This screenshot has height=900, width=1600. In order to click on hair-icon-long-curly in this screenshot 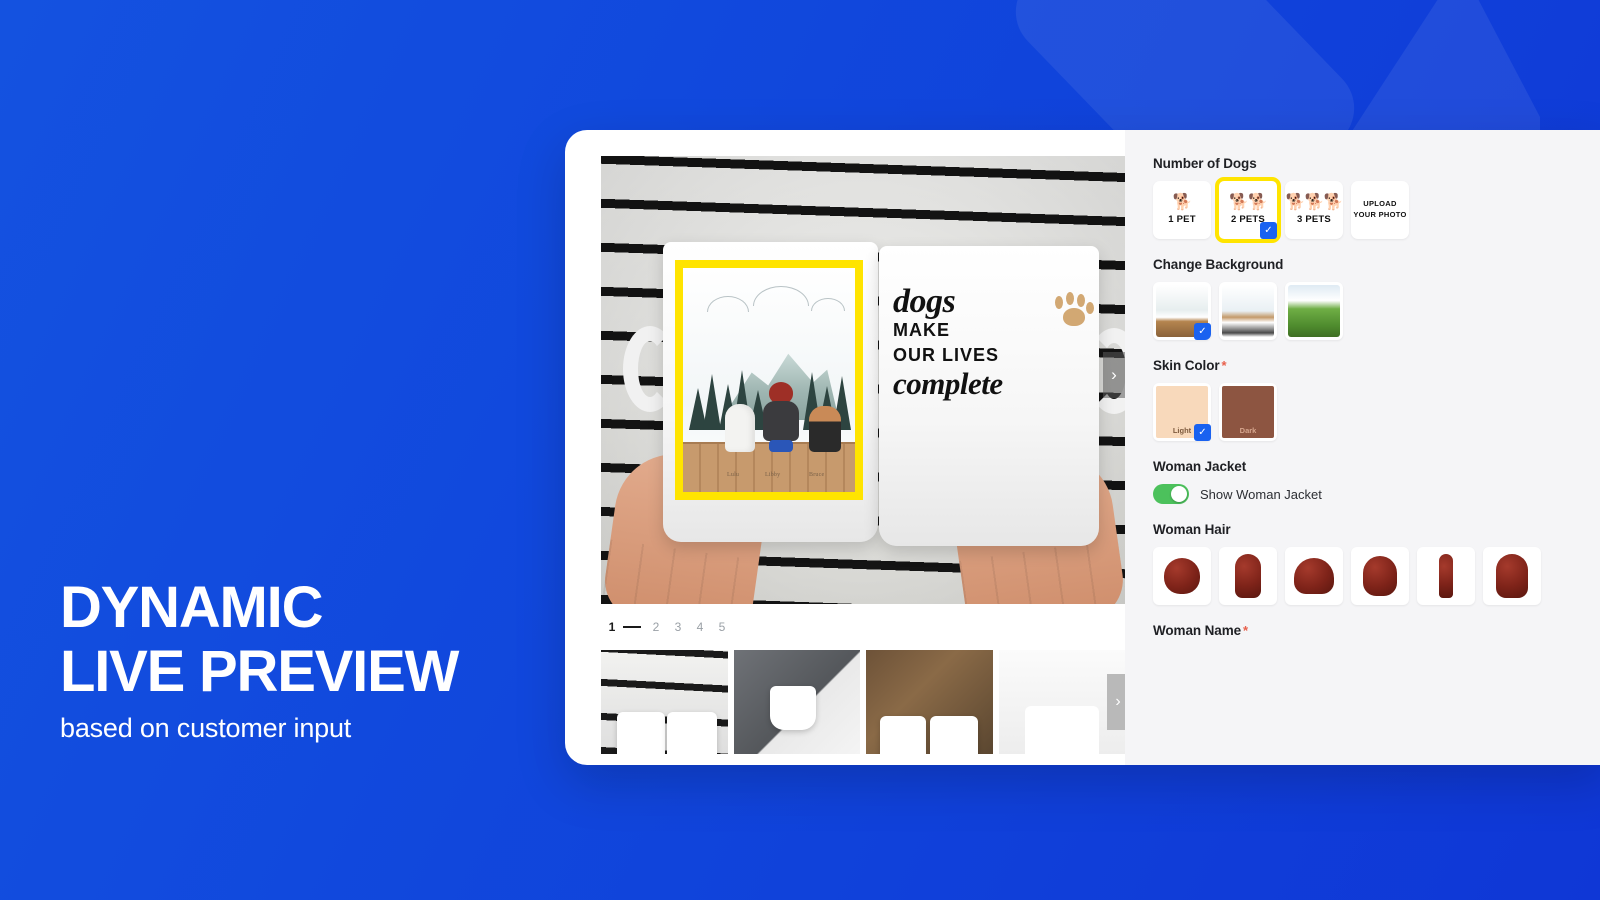, I will do `click(1512, 576)`.